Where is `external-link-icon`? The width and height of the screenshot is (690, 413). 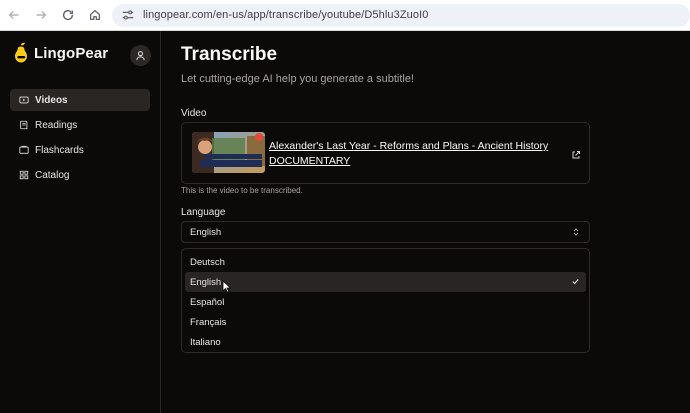
external-link-icon is located at coordinates (576, 153).